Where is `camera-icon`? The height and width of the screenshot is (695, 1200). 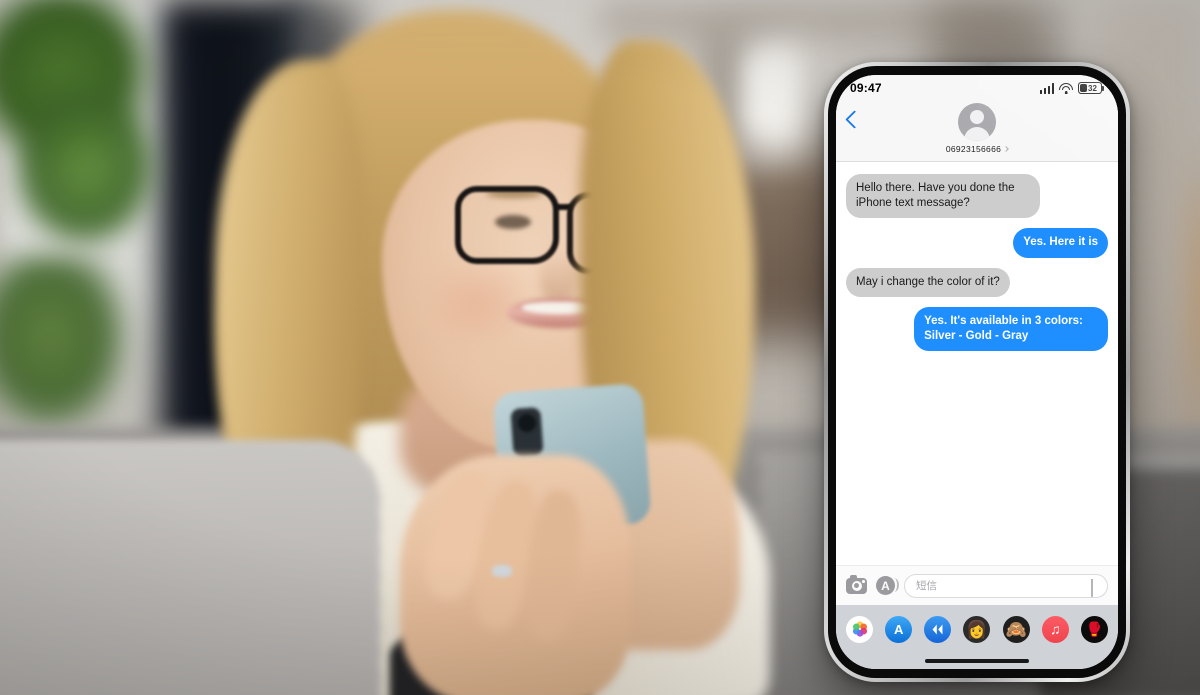
camera-icon is located at coordinates (856, 584).